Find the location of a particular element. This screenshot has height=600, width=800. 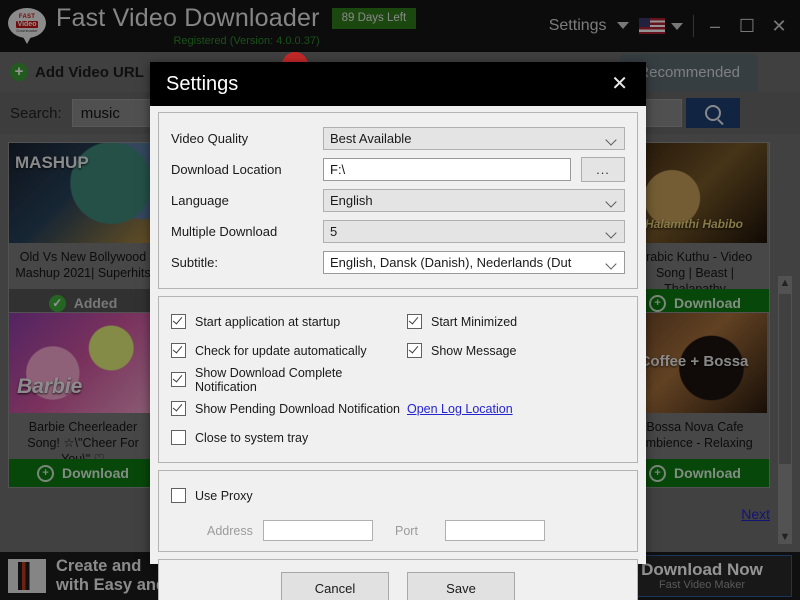

settings-menu-button: Settings is located at coordinates (589, 26).